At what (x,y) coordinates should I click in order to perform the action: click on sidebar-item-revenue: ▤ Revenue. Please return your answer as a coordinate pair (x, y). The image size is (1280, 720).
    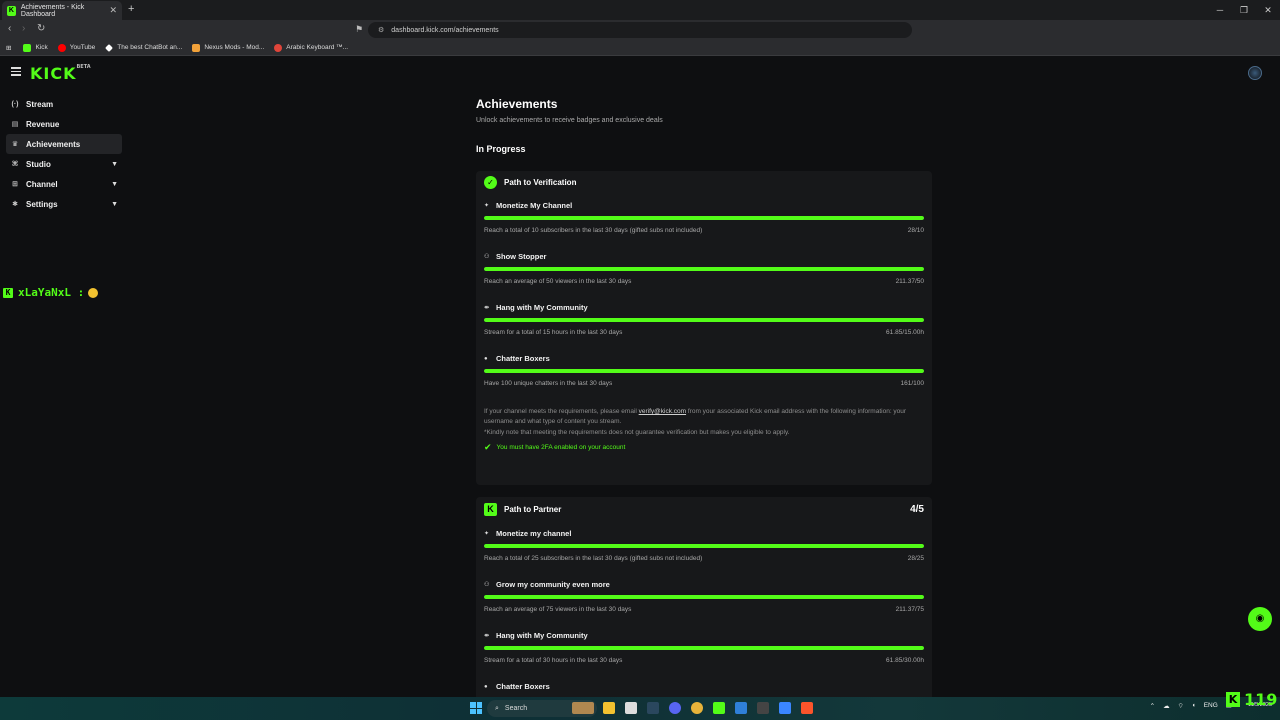
    Looking at the image, I should click on (64, 124).